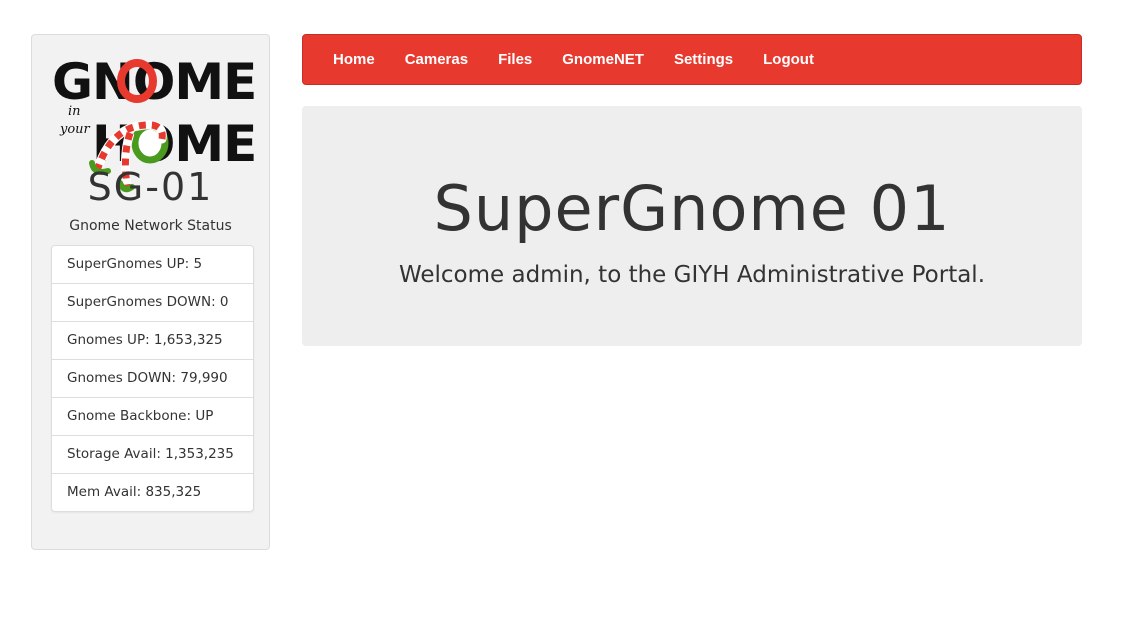 The image size is (1129, 635). Describe the element at coordinates (150, 187) in the screenshot. I see `supergnome-id: SG-01` at that location.